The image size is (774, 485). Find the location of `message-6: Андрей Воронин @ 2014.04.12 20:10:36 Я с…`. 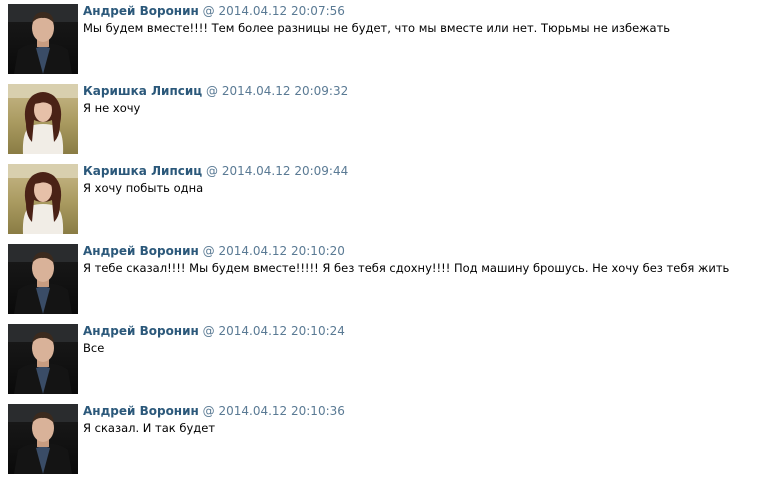

message-6: Андрей Воронин @ 2014.04.12 20:10:36 Я с… is located at coordinates (388, 438).